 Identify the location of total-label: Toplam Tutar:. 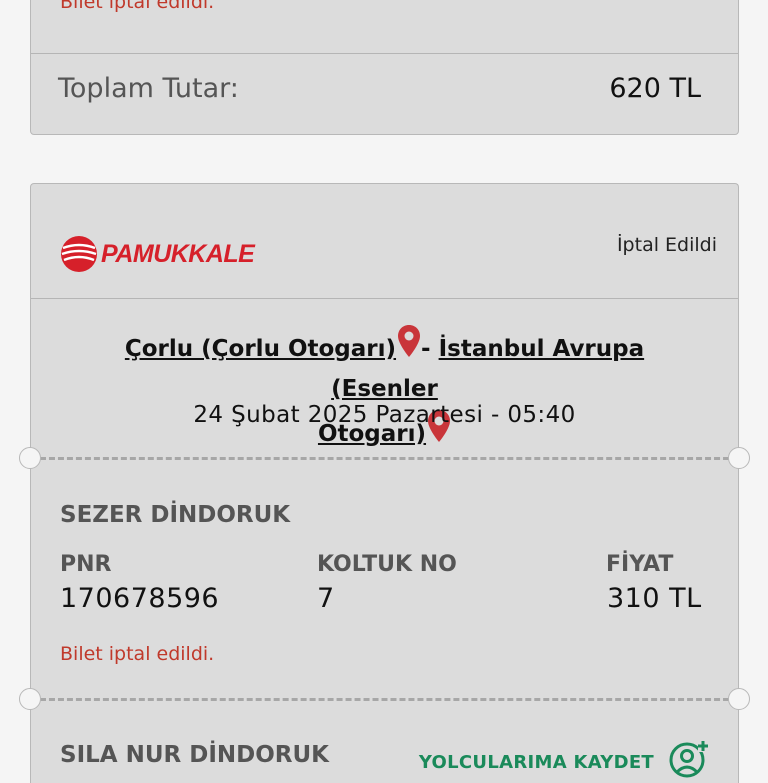
(148, 88).